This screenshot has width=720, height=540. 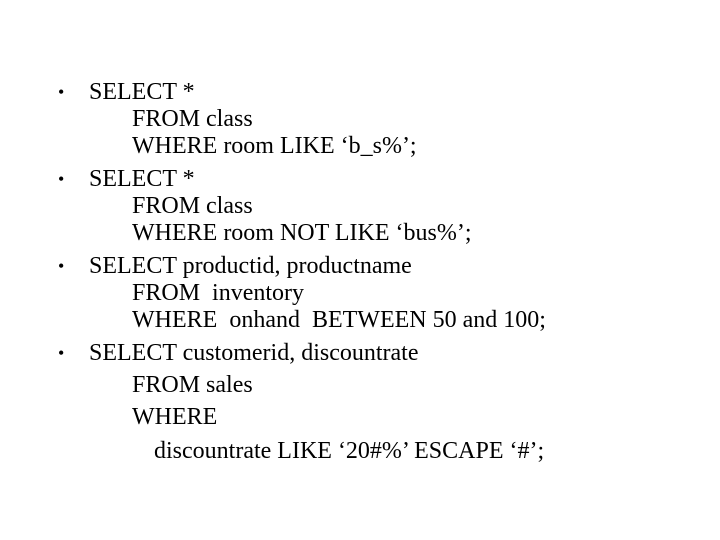 What do you see at coordinates (250, 266) in the screenshot?
I see `select-clause: SELECT productid, productname` at bounding box center [250, 266].